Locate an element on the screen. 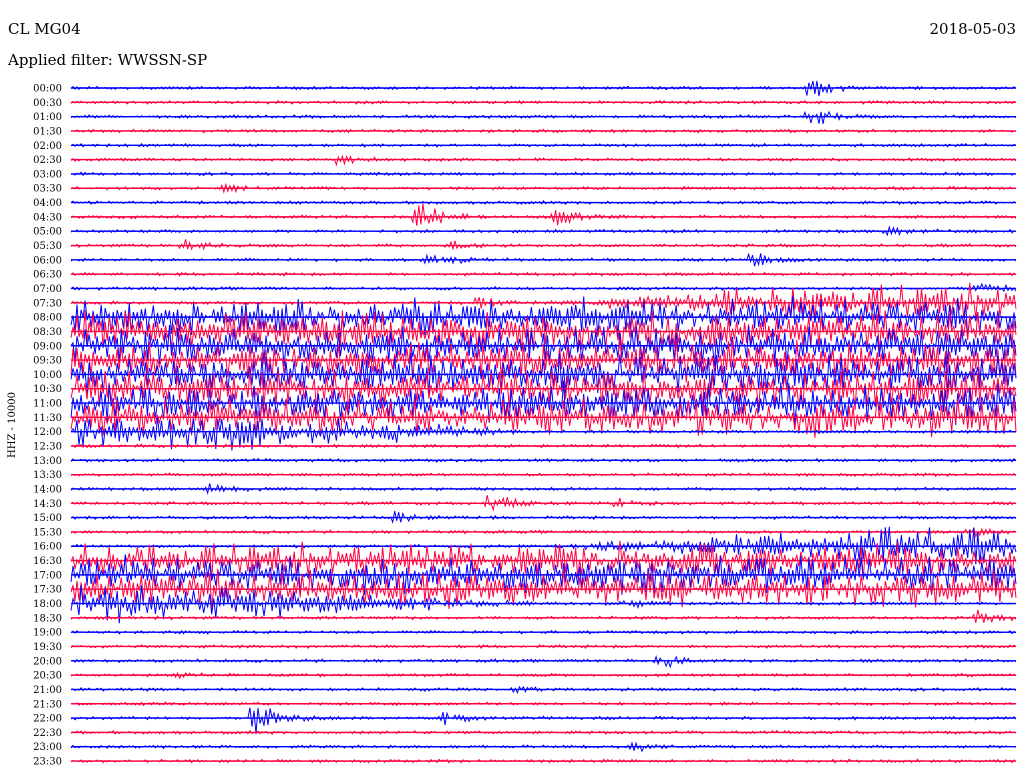  row-time-label: 02:30 is located at coordinates (47, 160).